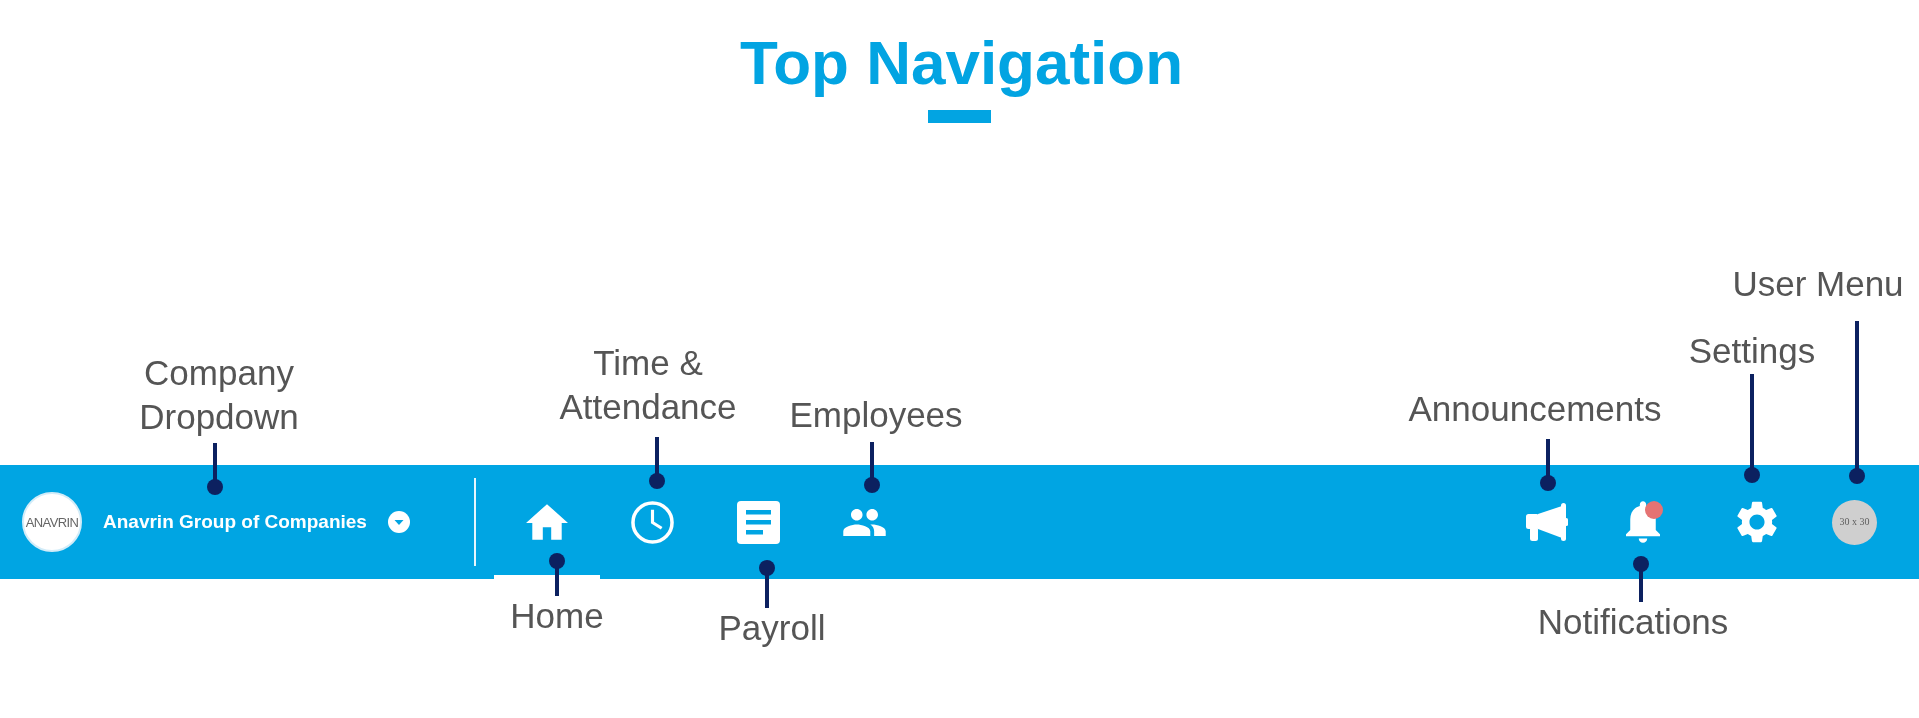  What do you see at coordinates (398, 522) in the screenshot?
I see `caret-icon` at bounding box center [398, 522].